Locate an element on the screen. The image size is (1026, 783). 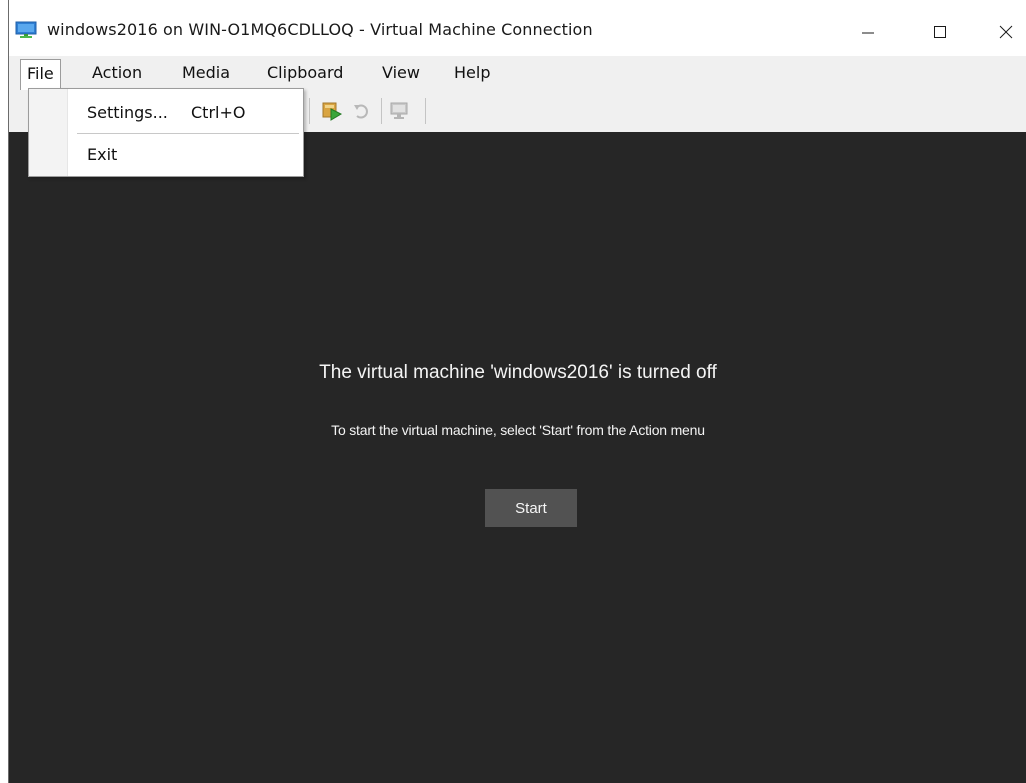
close-icon is located at coordinates (1006, 32).